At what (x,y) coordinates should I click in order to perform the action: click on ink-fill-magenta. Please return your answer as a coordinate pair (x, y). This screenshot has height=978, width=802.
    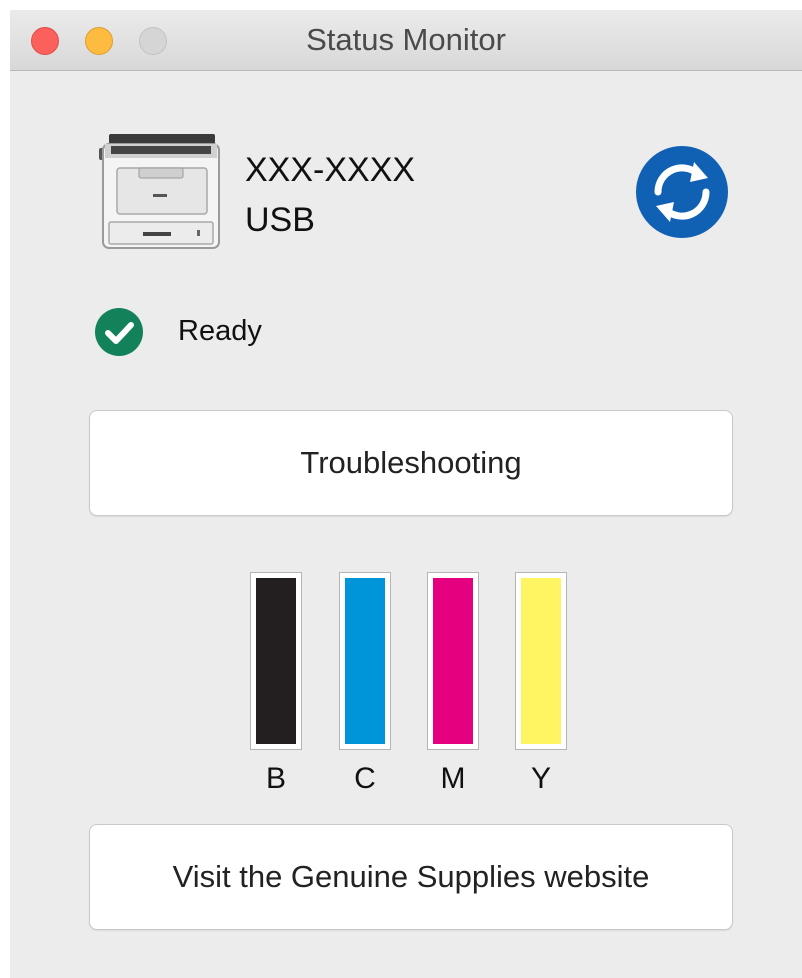
    Looking at the image, I should click on (453, 661).